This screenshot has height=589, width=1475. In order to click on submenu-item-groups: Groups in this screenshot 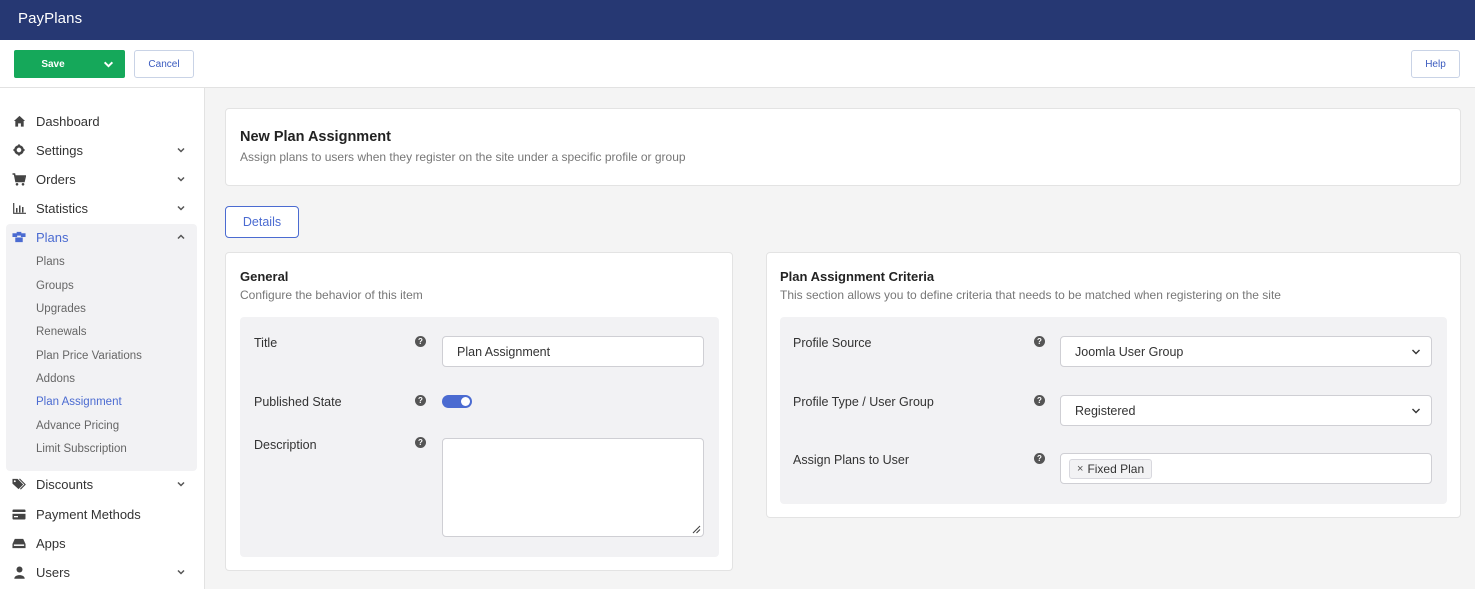, I will do `click(55, 286)`.